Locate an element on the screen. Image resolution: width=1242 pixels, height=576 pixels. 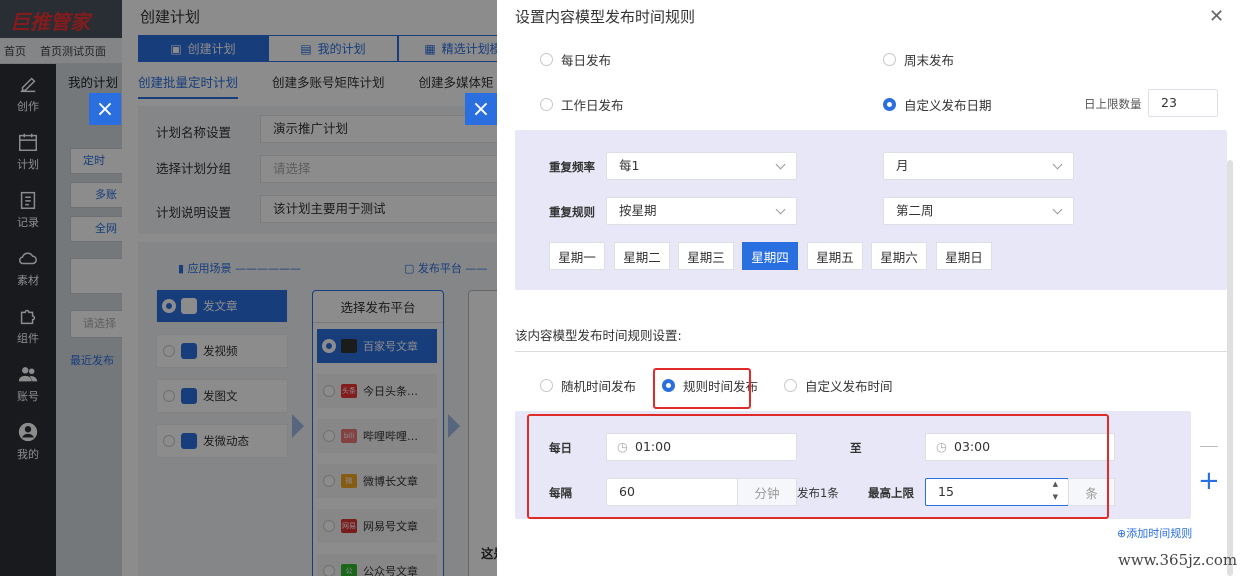
repeat-week-select: 第二周 is located at coordinates (978, 211).